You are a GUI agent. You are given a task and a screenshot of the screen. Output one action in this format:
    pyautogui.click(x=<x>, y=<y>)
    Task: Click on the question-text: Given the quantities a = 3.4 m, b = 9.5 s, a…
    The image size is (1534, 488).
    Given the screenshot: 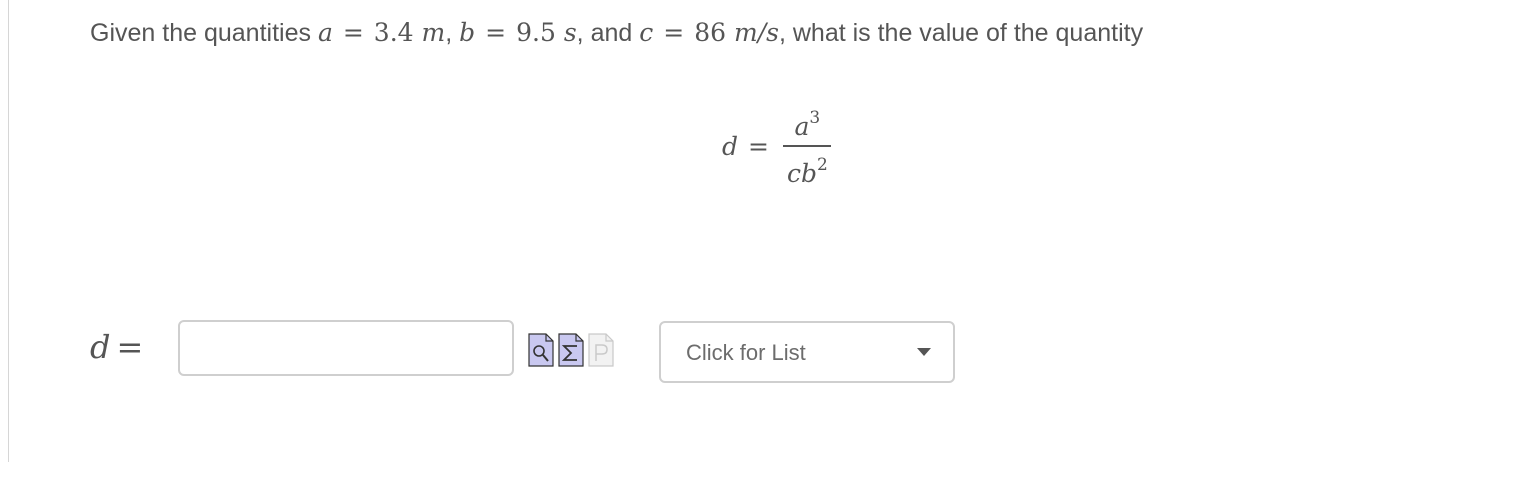 What is the action you would take?
    pyautogui.click(x=617, y=32)
    